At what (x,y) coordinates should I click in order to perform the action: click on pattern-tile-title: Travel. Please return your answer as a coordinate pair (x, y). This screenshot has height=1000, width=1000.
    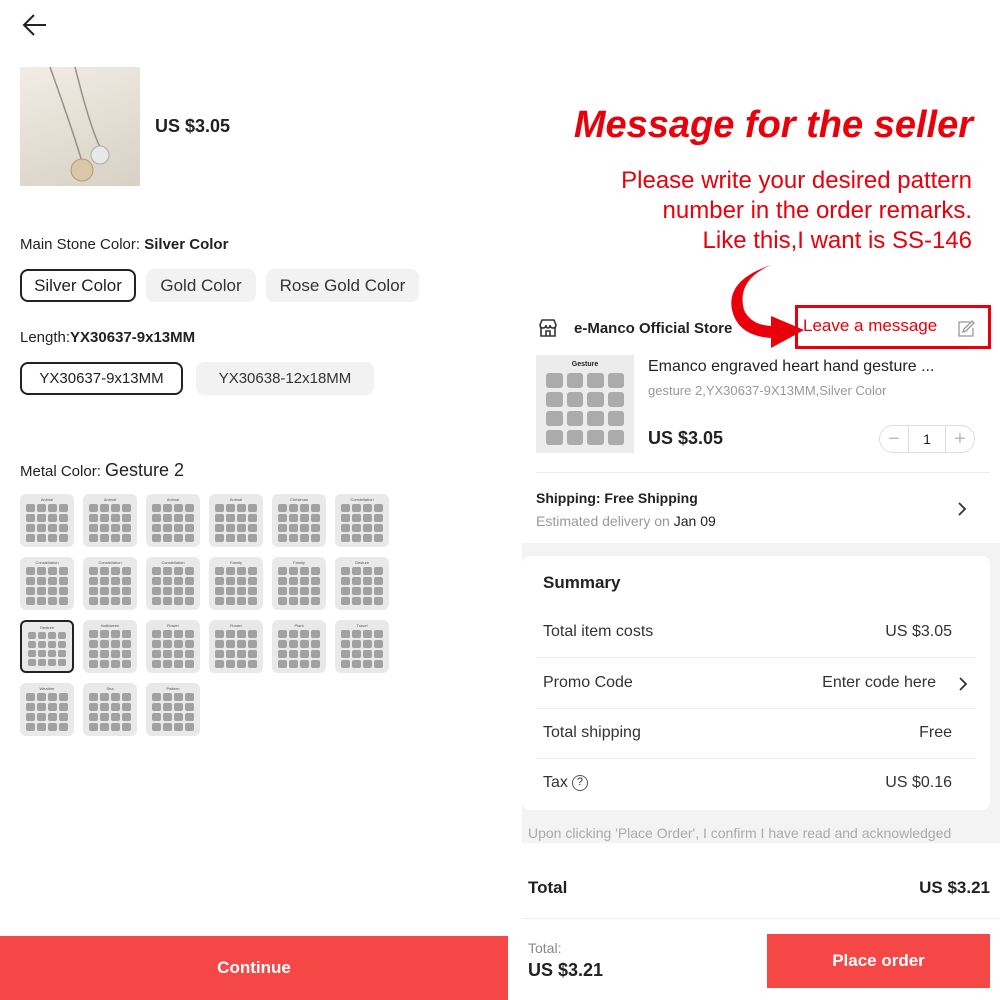
    Looking at the image, I should click on (362, 625).